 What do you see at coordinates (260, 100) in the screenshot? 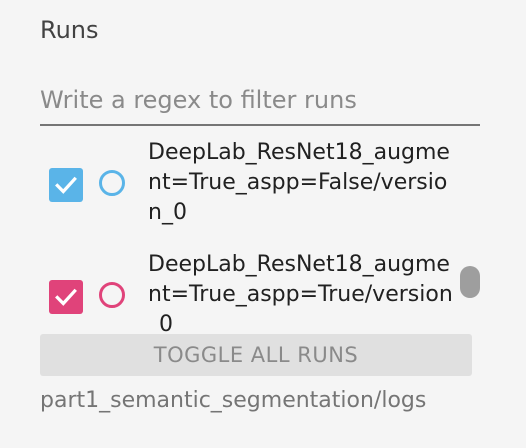
I see `run-filter-input` at bounding box center [260, 100].